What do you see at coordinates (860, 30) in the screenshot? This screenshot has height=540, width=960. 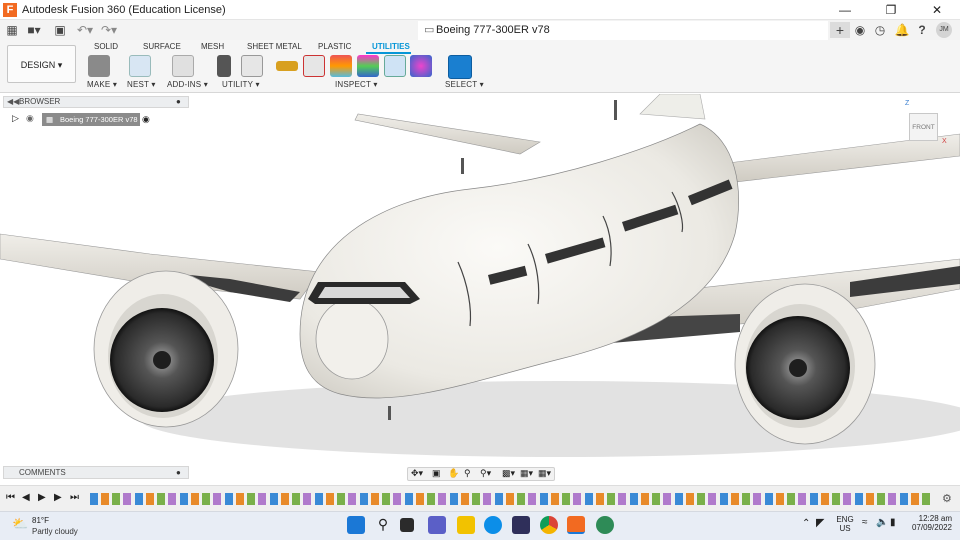 I see `extensions-icon: ◉` at bounding box center [860, 30].